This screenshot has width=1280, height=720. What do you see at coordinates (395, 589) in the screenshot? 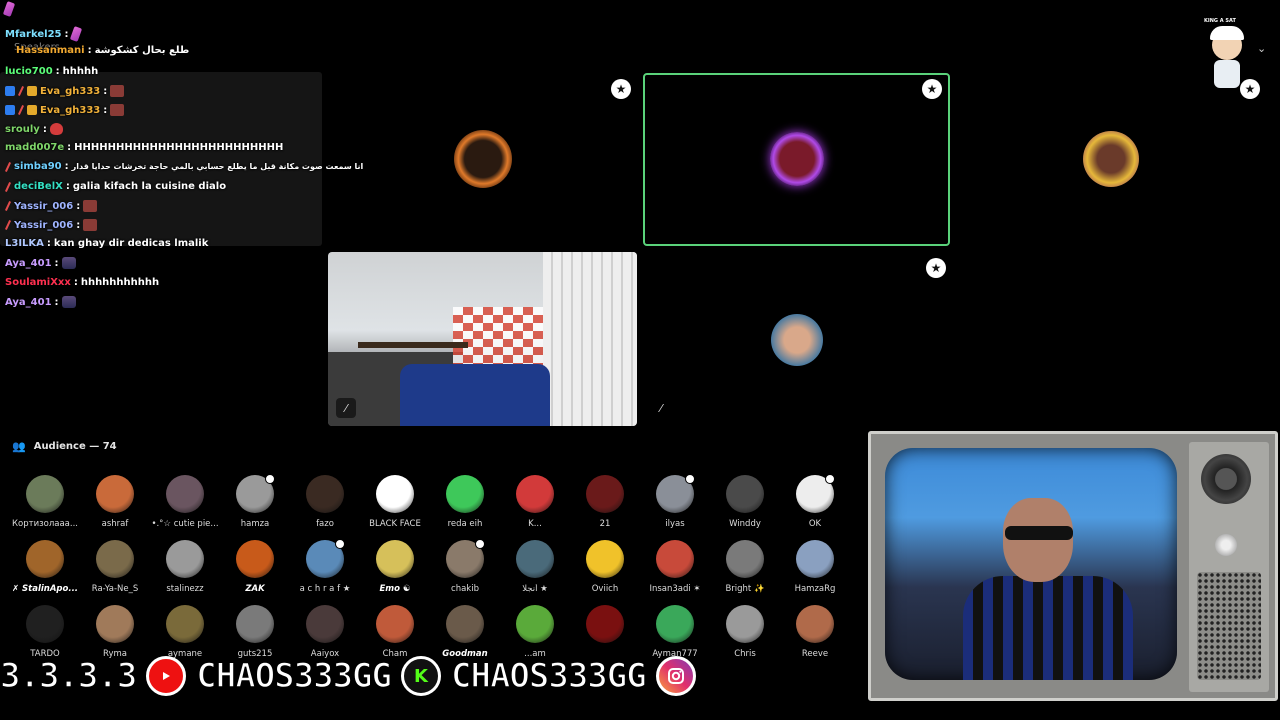
I see `member-name: Emo ☯` at bounding box center [395, 589].